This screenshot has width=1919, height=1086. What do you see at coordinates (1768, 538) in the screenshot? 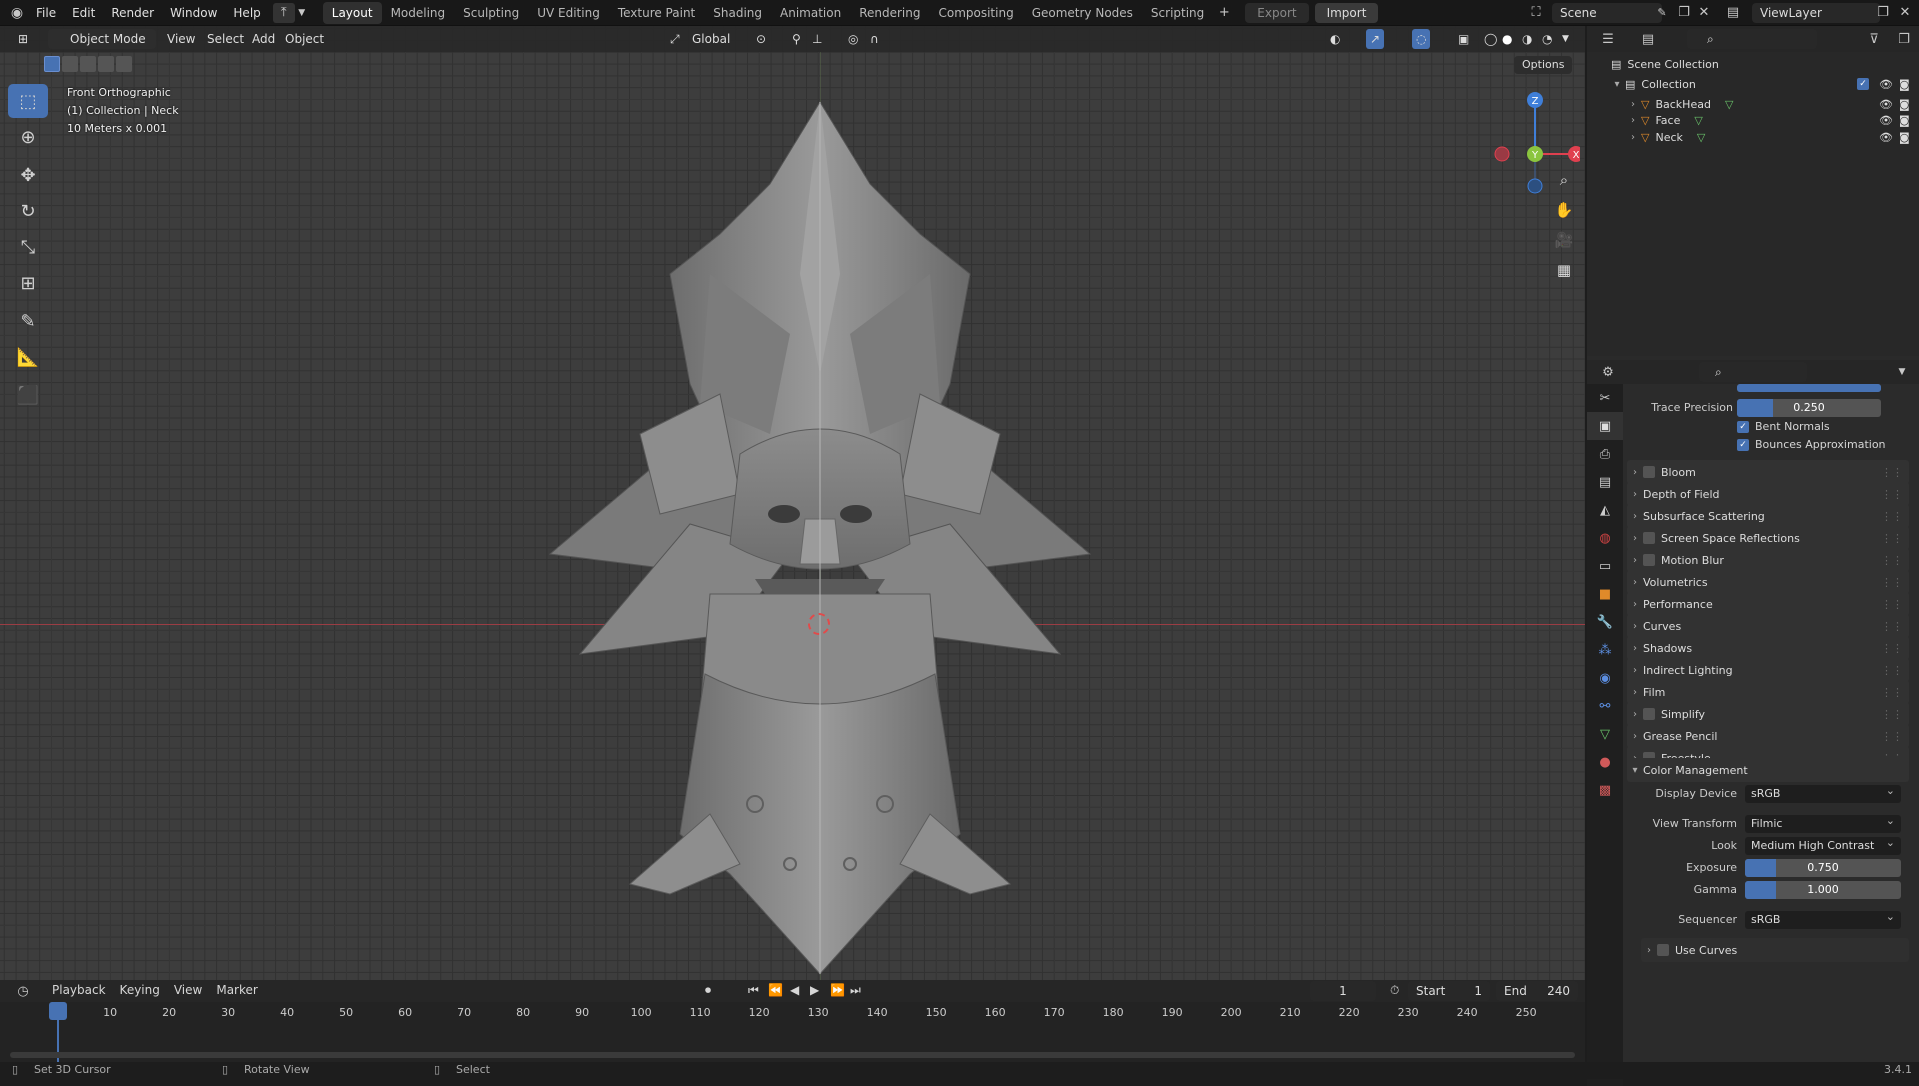
I see `panel-screen-space-reflections: › Screen Space Reflections ⋮⋮` at bounding box center [1768, 538].